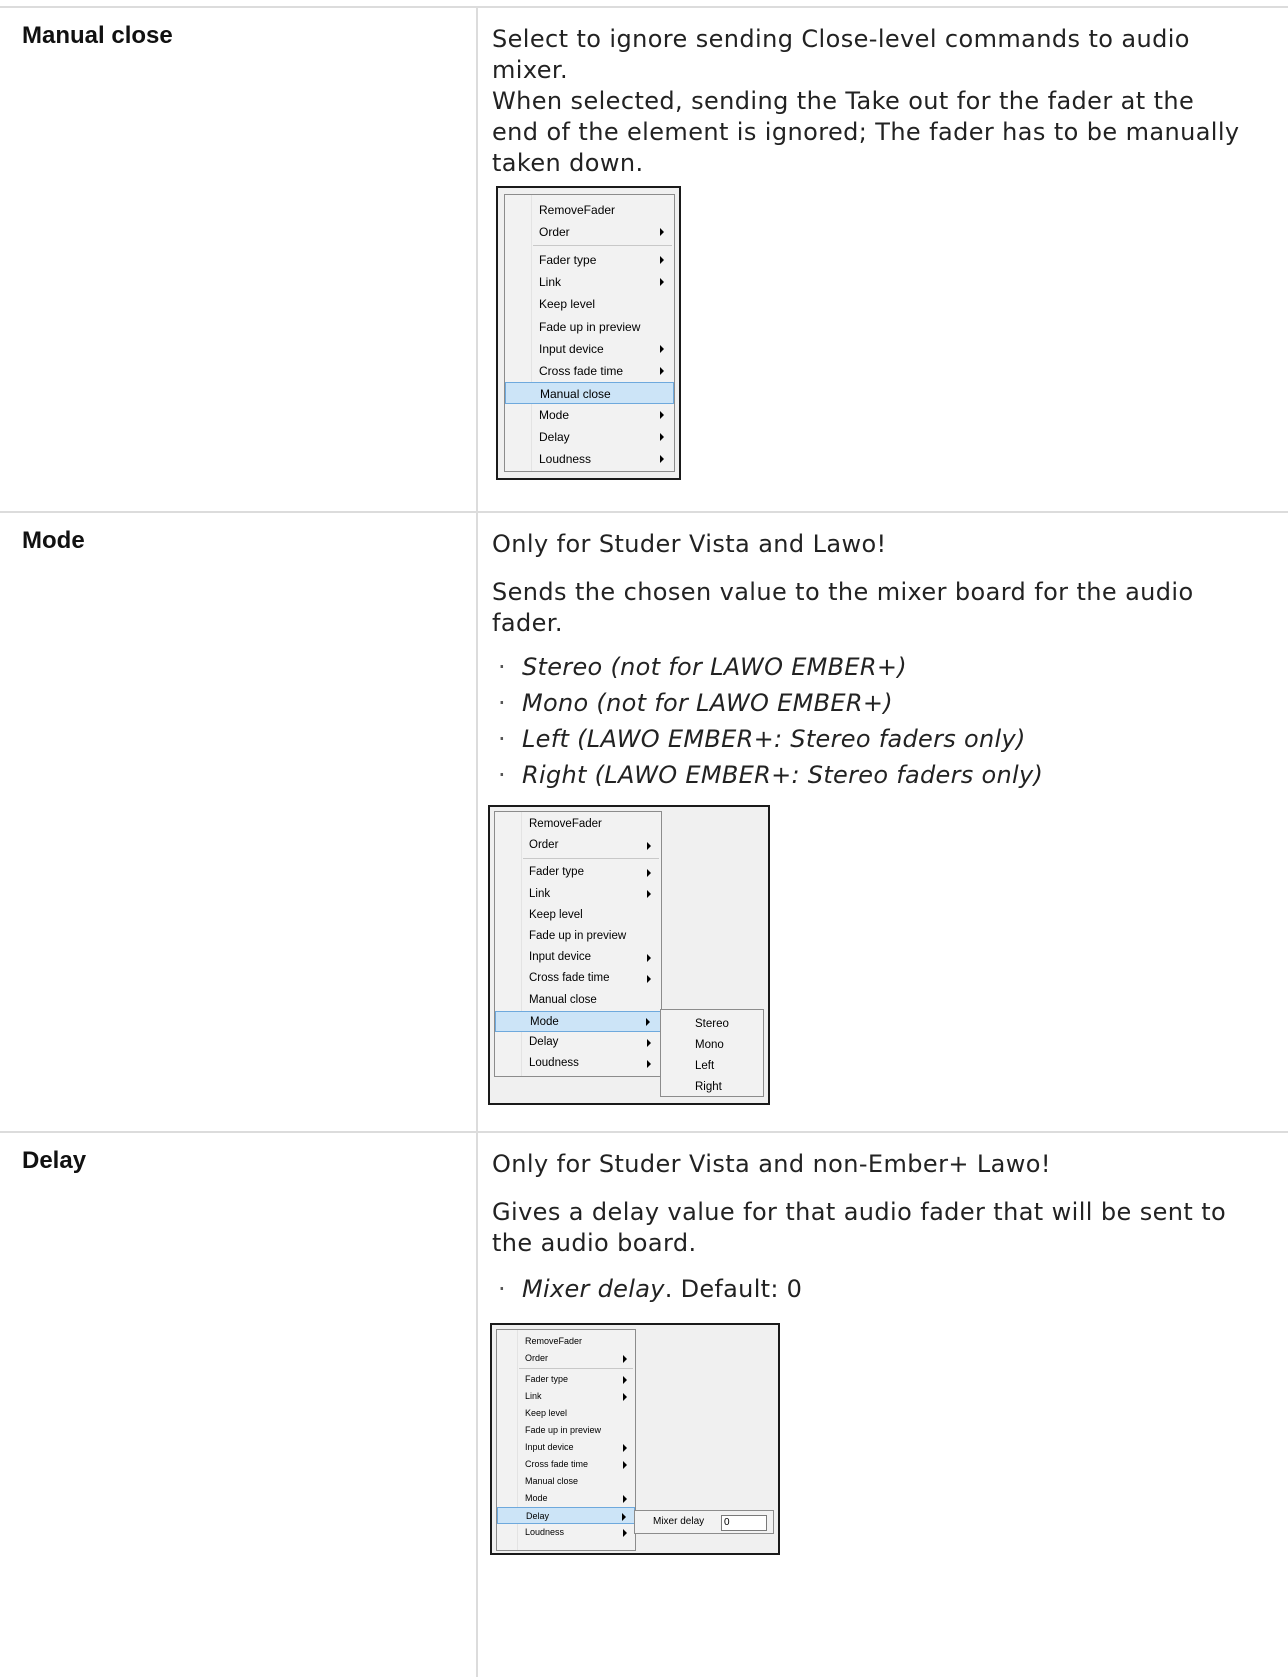  What do you see at coordinates (762, 739) in the screenshot?
I see `list-item: · Left (LAWO EMBER+: Stereo faders only)` at bounding box center [762, 739].